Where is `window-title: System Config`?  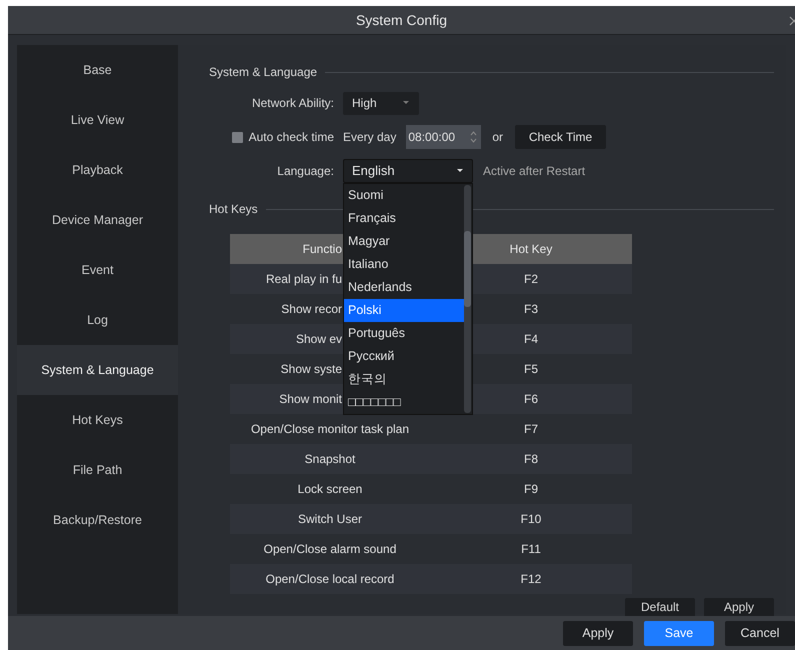 window-title: System Config is located at coordinates (402, 20).